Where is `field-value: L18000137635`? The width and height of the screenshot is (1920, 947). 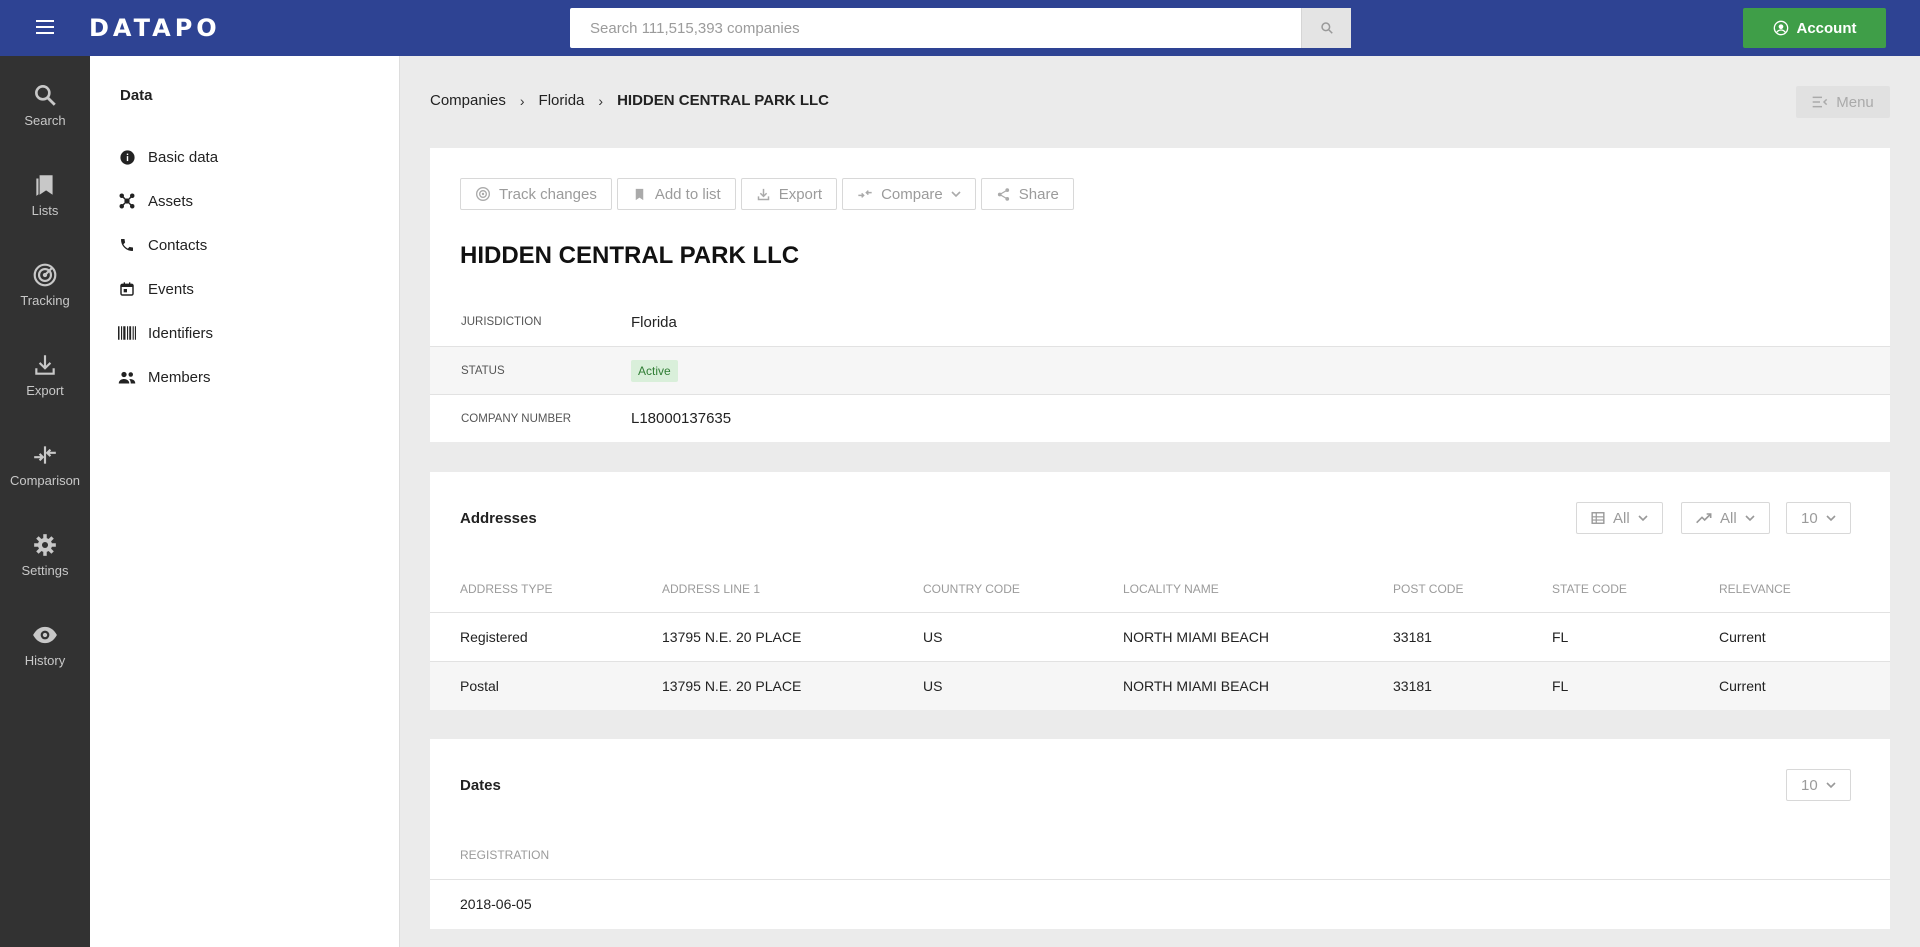
field-value: L18000137635 is located at coordinates (681, 418).